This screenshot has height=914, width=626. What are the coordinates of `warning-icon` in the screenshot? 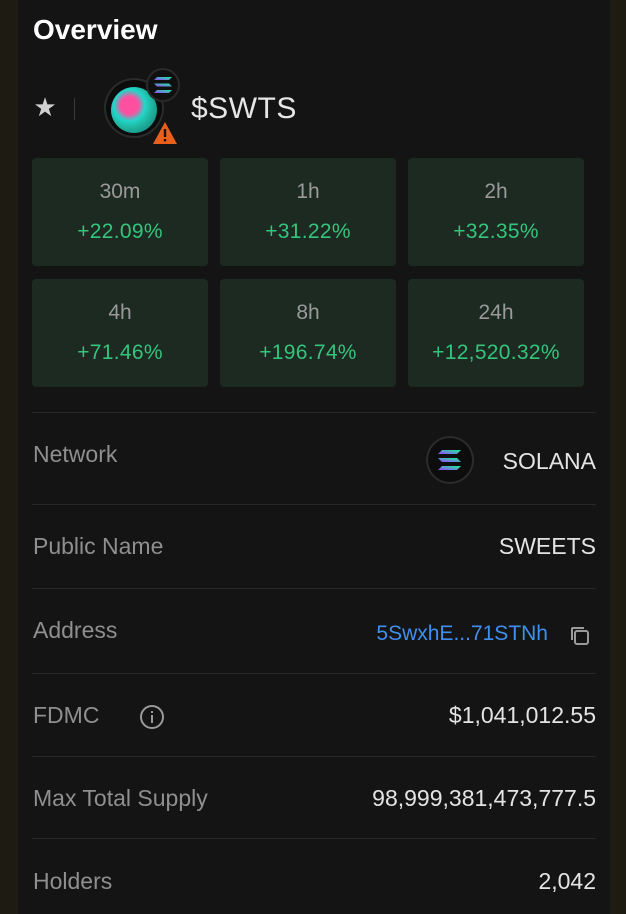 It's located at (165, 133).